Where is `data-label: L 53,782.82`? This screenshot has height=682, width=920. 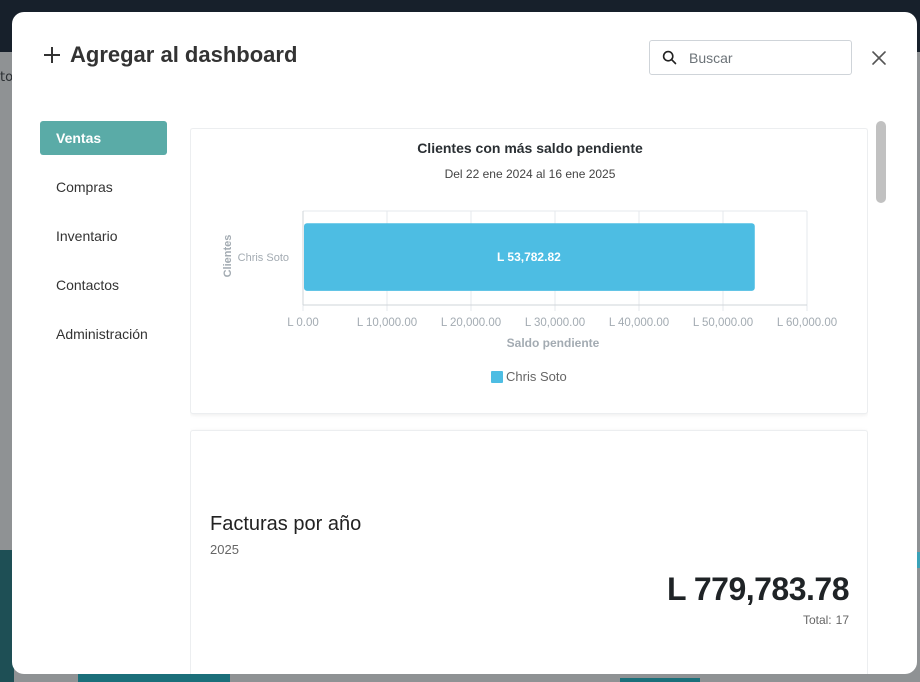
data-label: L 53,782.82 is located at coordinates (529, 257).